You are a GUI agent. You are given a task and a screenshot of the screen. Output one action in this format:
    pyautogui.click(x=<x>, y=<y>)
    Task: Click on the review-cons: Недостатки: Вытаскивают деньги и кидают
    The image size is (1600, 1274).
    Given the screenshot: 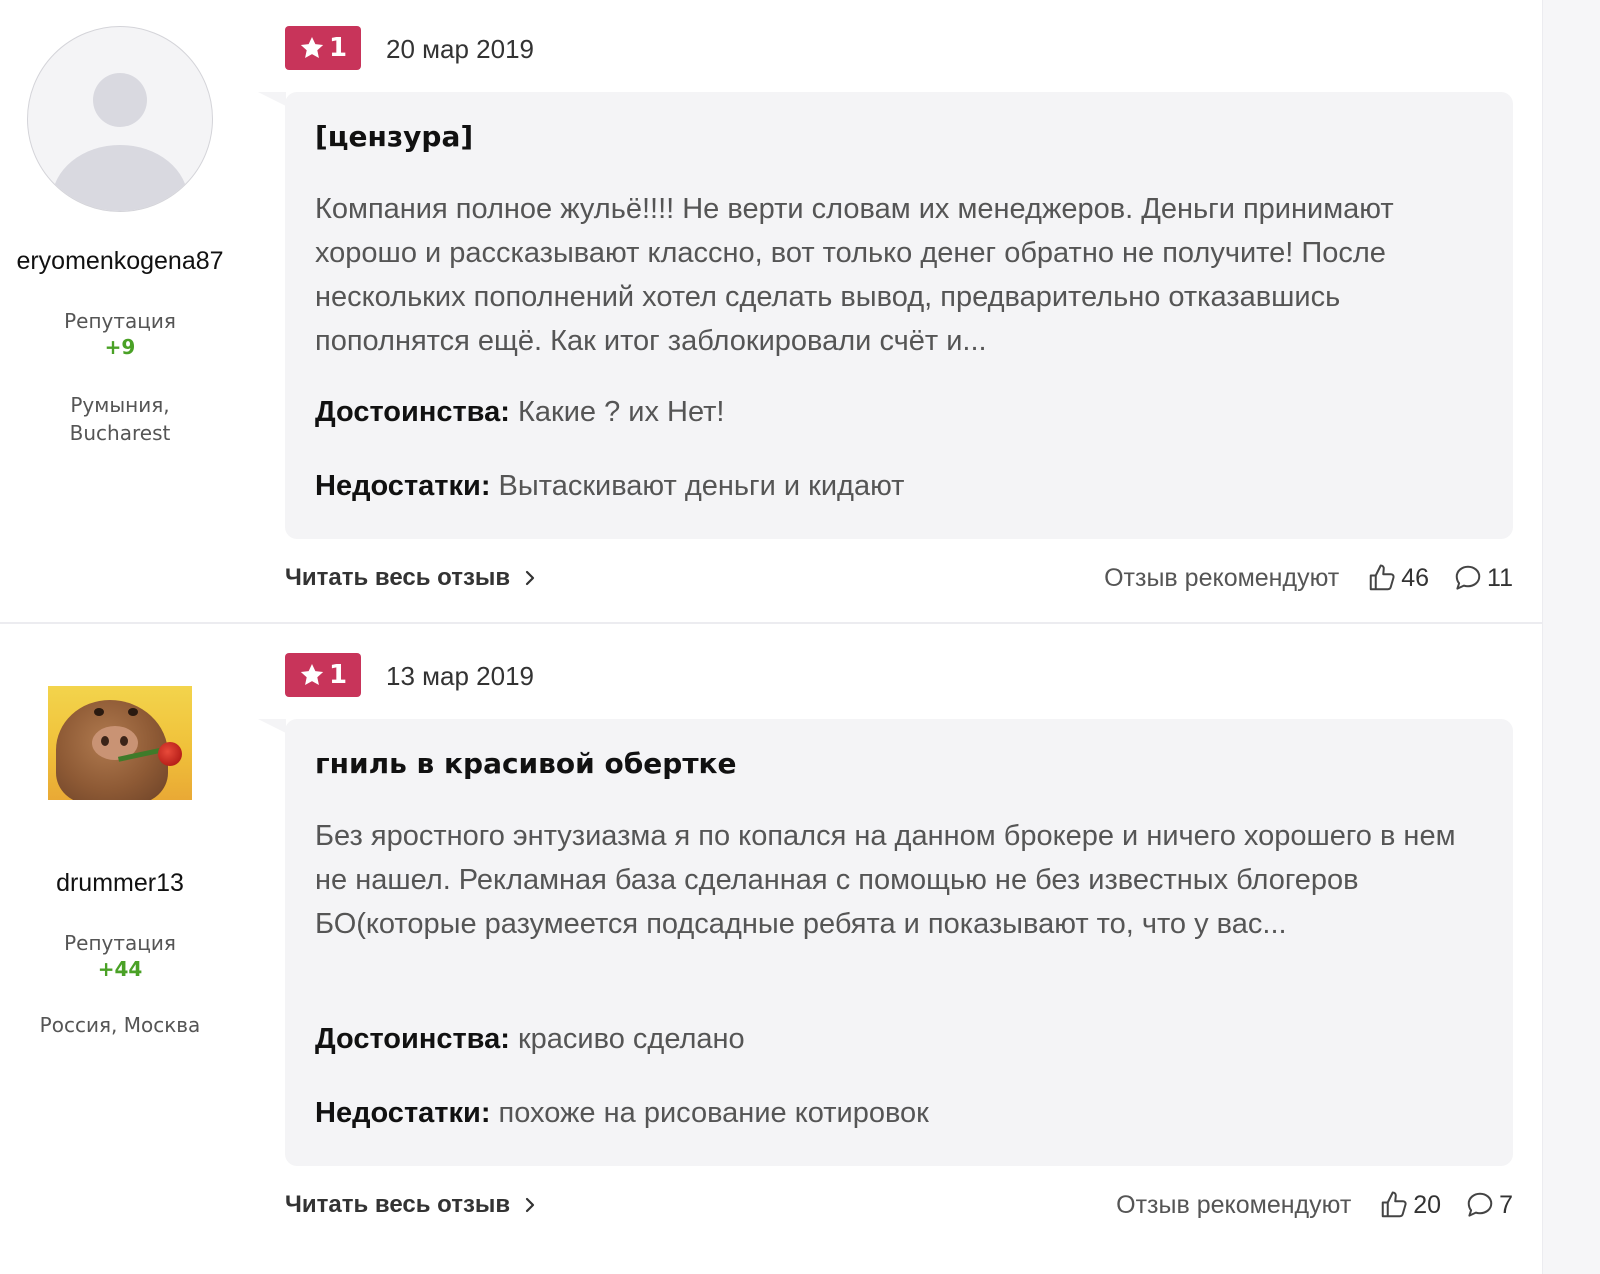 What is the action you would take?
    pyautogui.click(x=609, y=486)
    